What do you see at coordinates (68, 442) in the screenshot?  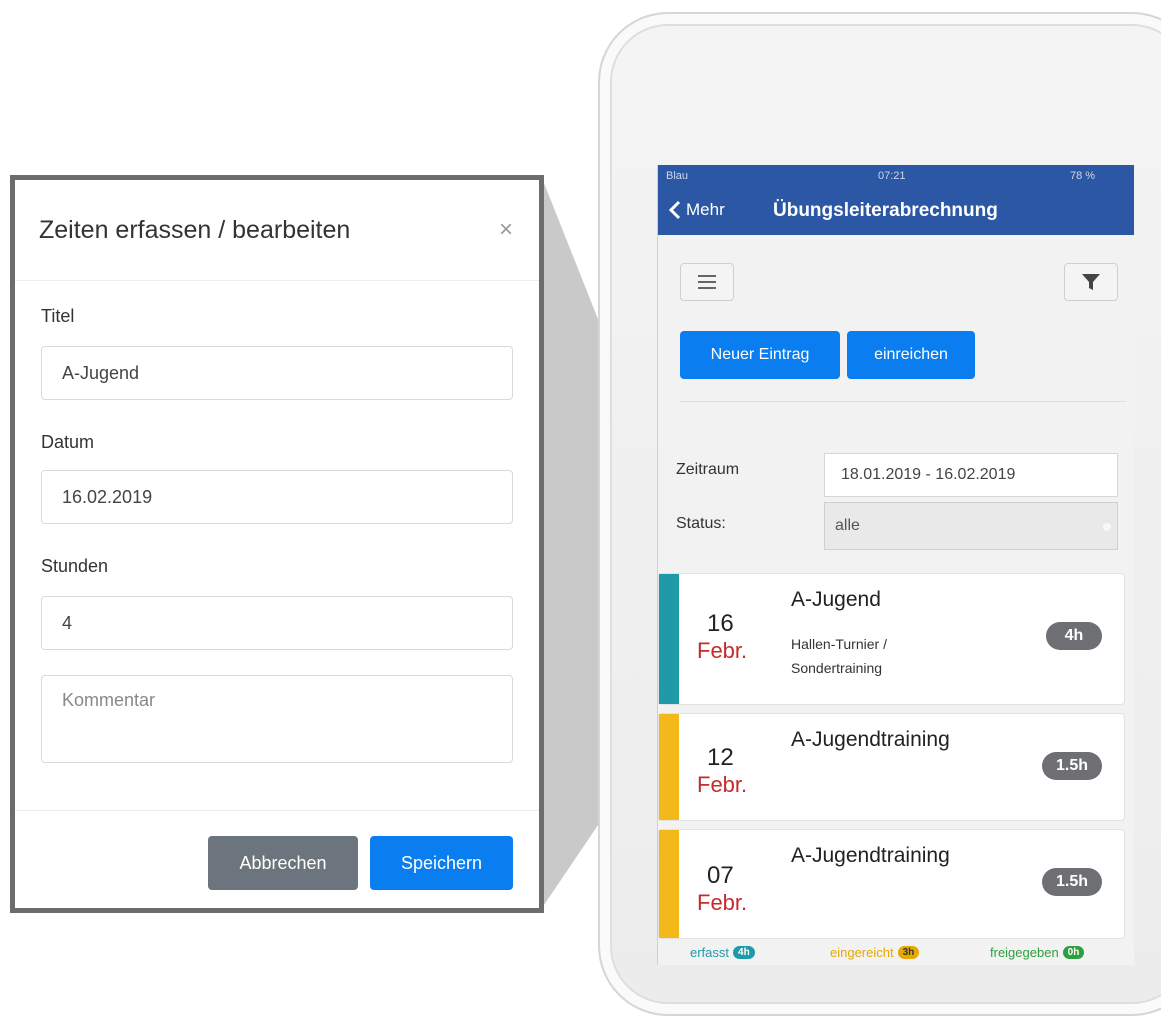 I see `date-label: Datum` at bounding box center [68, 442].